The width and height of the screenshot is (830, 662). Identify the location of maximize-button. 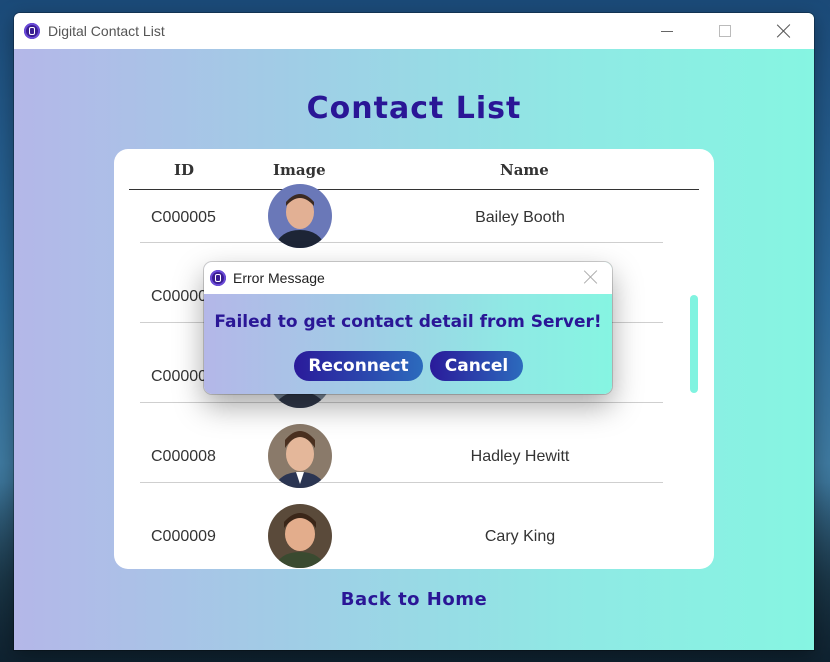
(725, 31).